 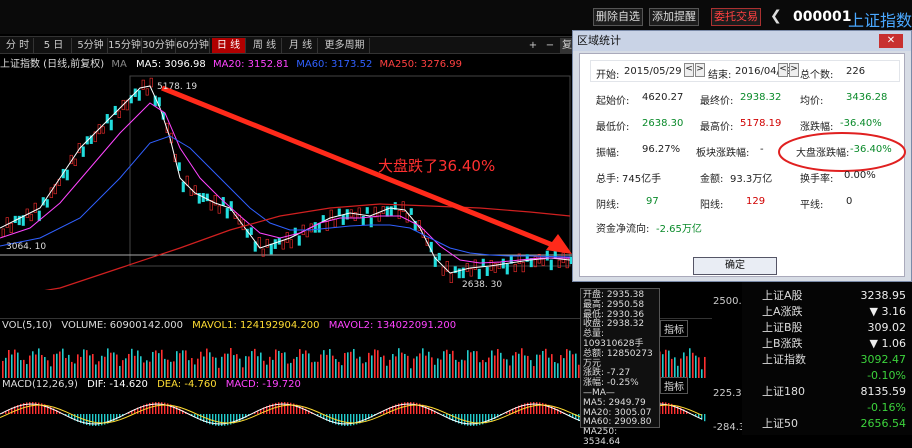 What do you see at coordinates (827, 376) in the screenshot?
I see `index-row: -0.10%` at bounding box center [827, 376].